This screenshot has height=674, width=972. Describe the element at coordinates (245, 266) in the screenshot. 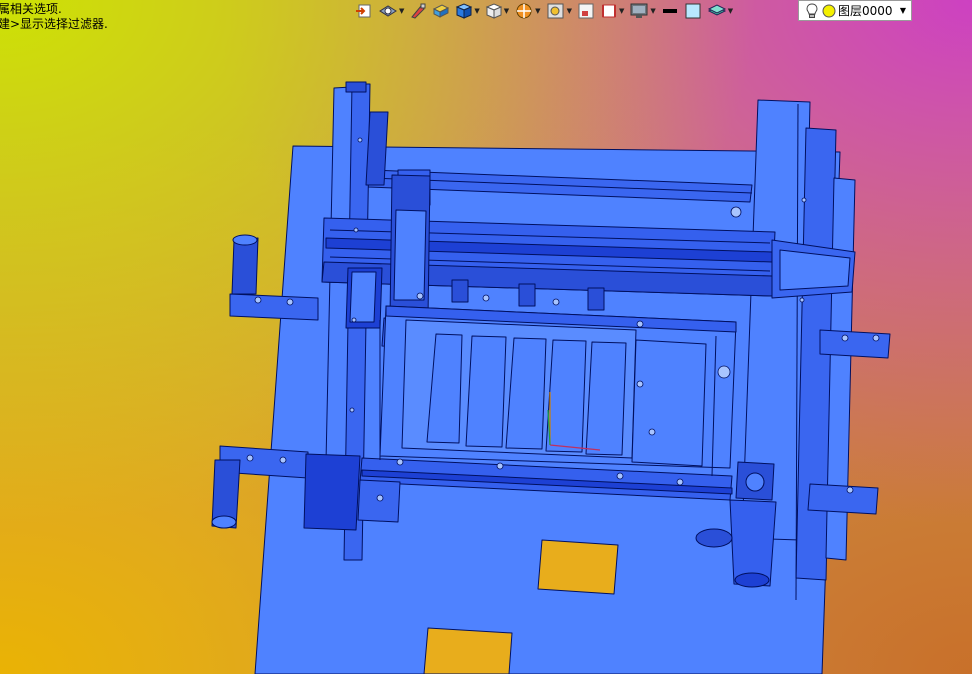

I see `left-cylinder` at that location.